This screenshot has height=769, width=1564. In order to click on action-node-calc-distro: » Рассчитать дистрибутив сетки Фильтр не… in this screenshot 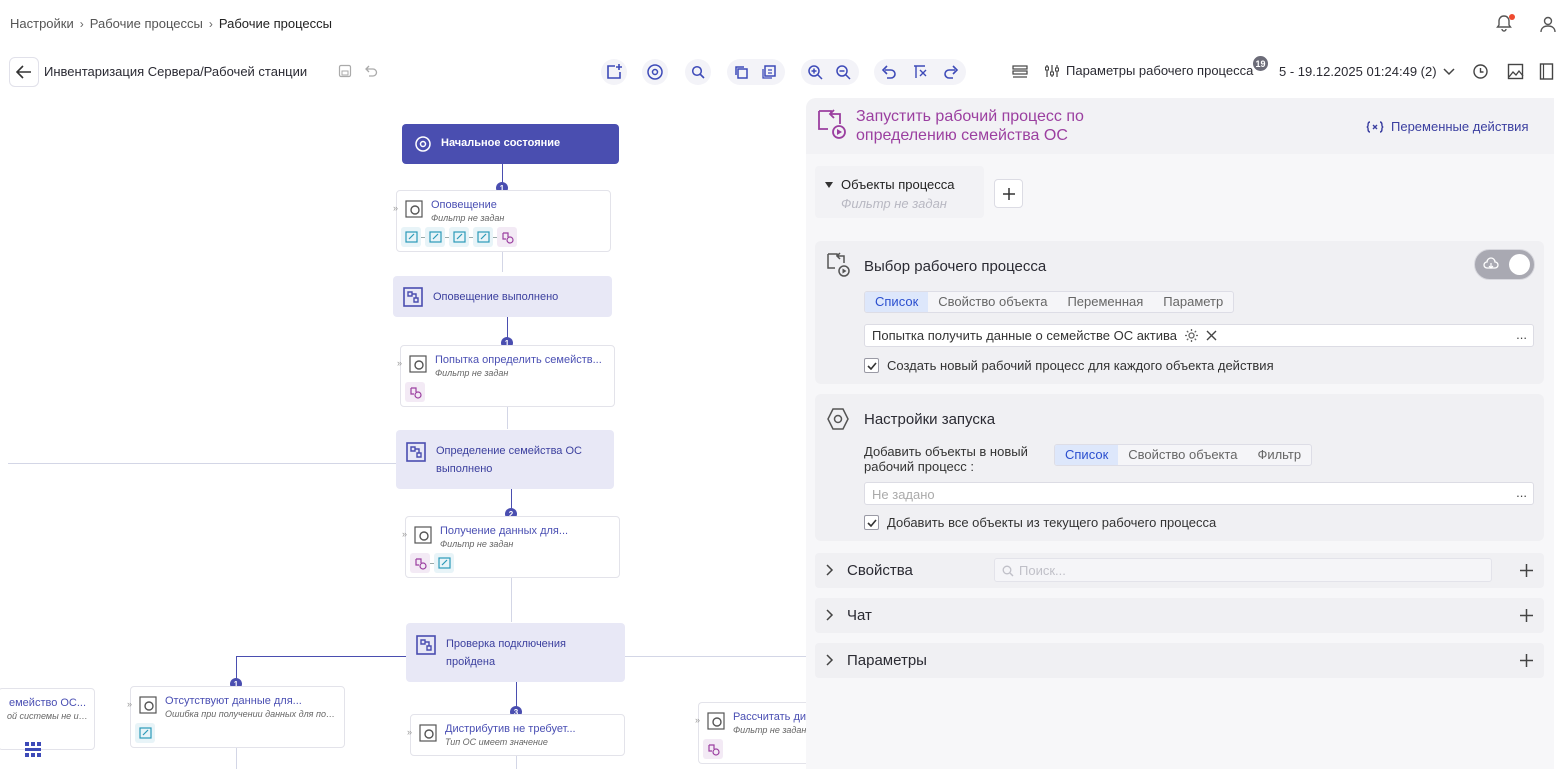, I will do `click(751, 733)`.